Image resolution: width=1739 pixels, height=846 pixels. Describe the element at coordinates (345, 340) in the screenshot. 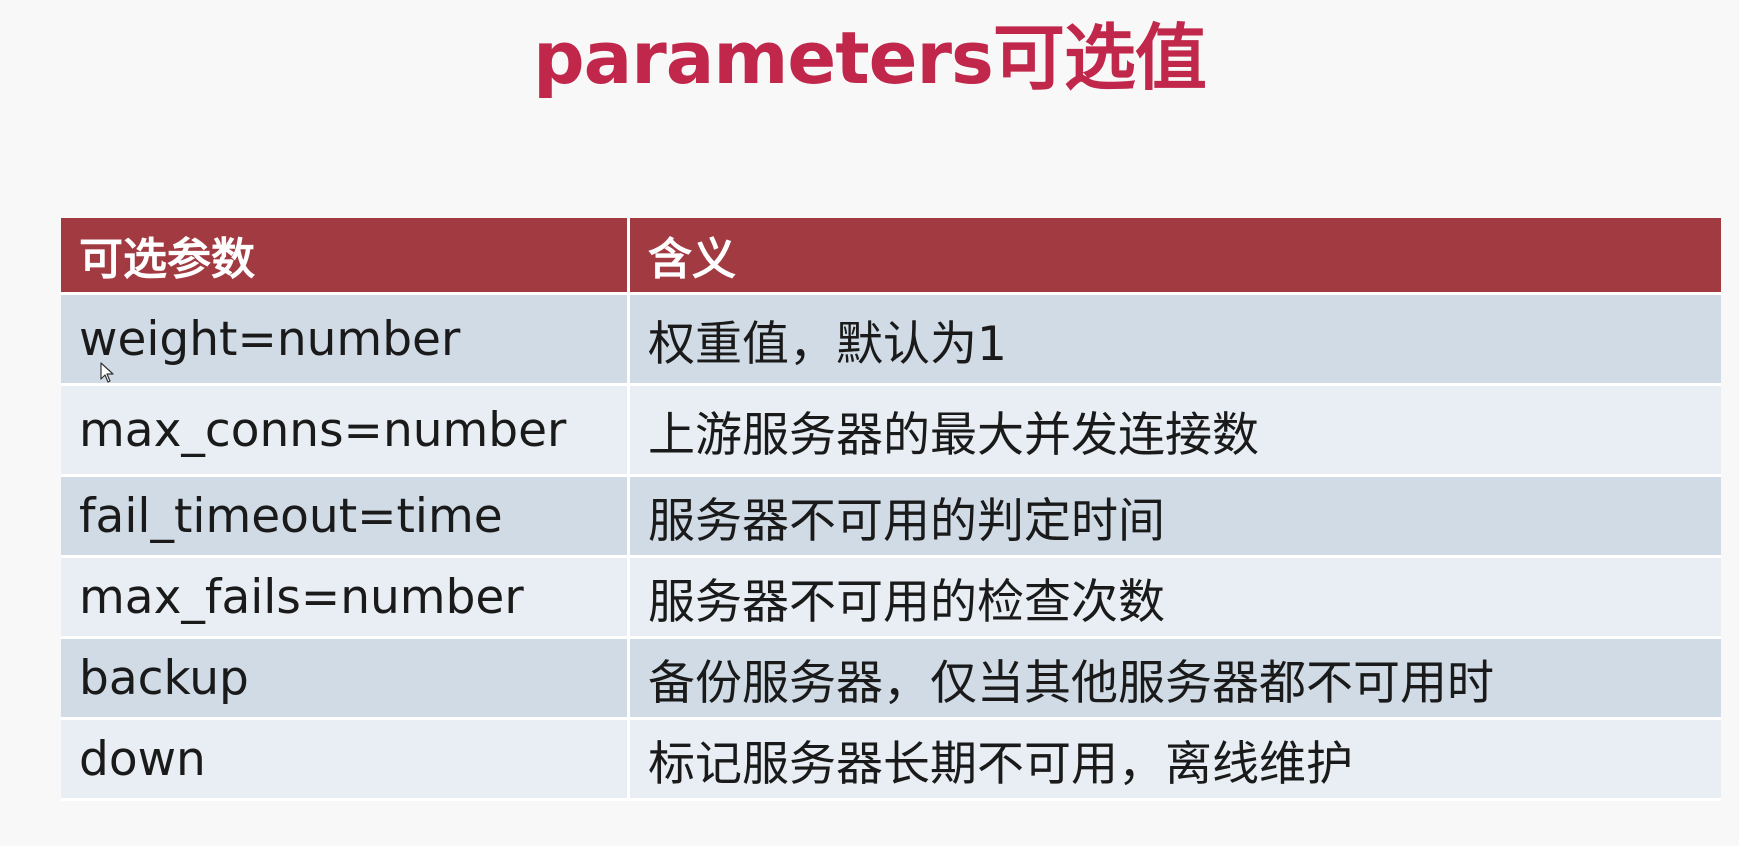

I see `param-cell: weight=number` at that location.